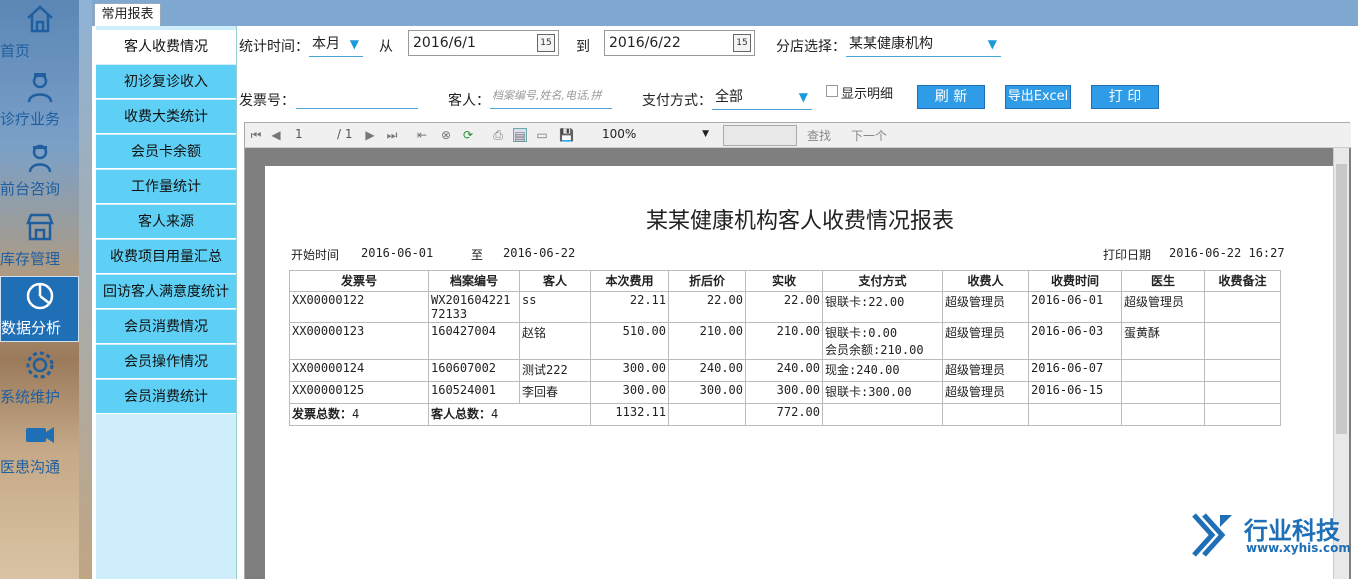 The height and width of the screenshot is (579, 1358). I want to click on print-date-label: 打印日期, so click(1127, 255).